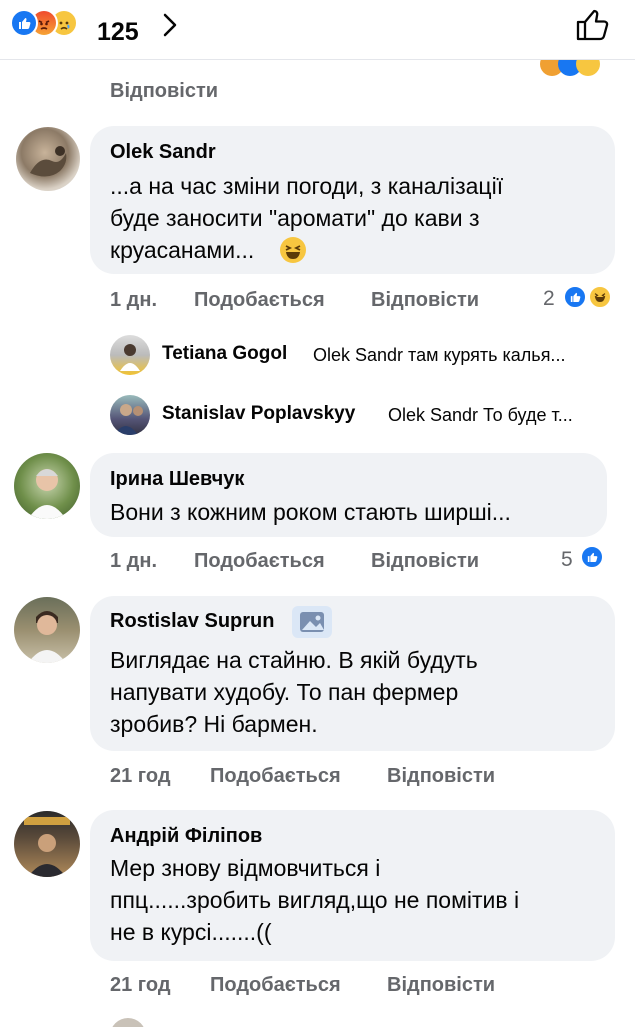 The width and height of the screenshot is (635, 1027). What do you see at coordinates (224, 354) in the screenshot?
I see `reply-author: Tetiana Gogol` at bounding box center [224, 354].